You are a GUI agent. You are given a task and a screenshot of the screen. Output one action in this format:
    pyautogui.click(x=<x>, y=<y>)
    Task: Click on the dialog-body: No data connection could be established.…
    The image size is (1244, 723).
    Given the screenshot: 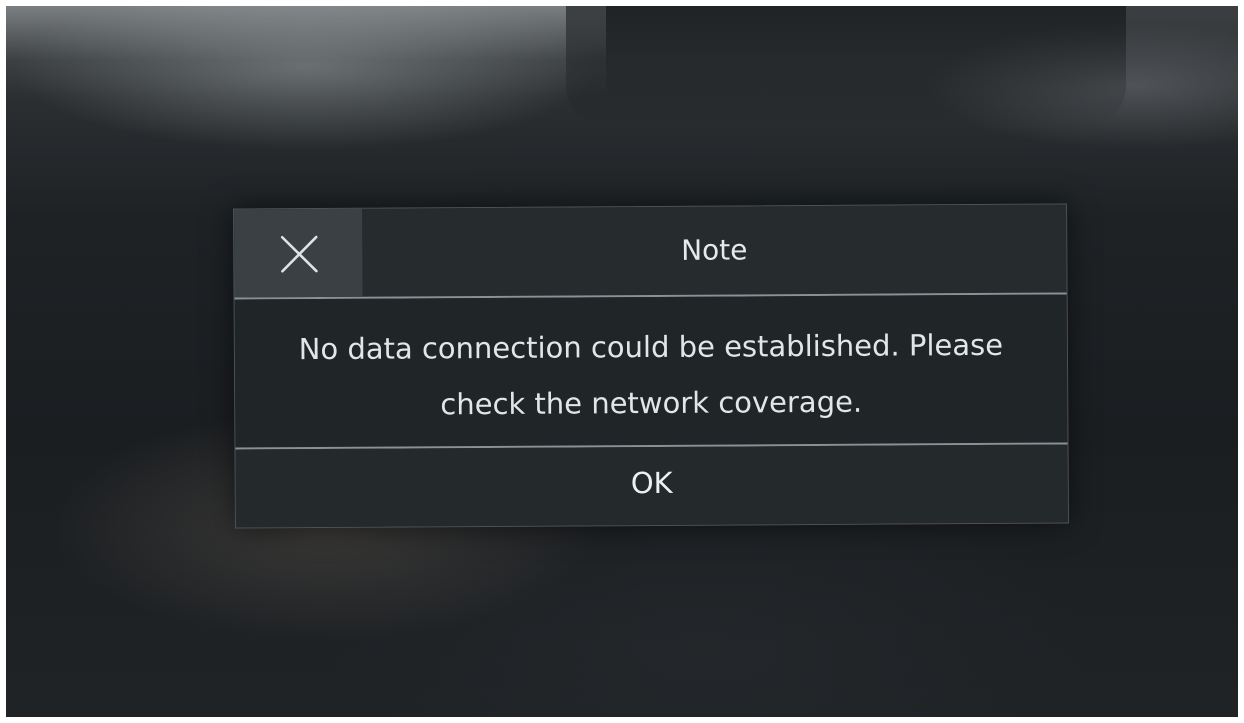 What is the action you would take?
    pyautogui.click(x=651, y=372)
    